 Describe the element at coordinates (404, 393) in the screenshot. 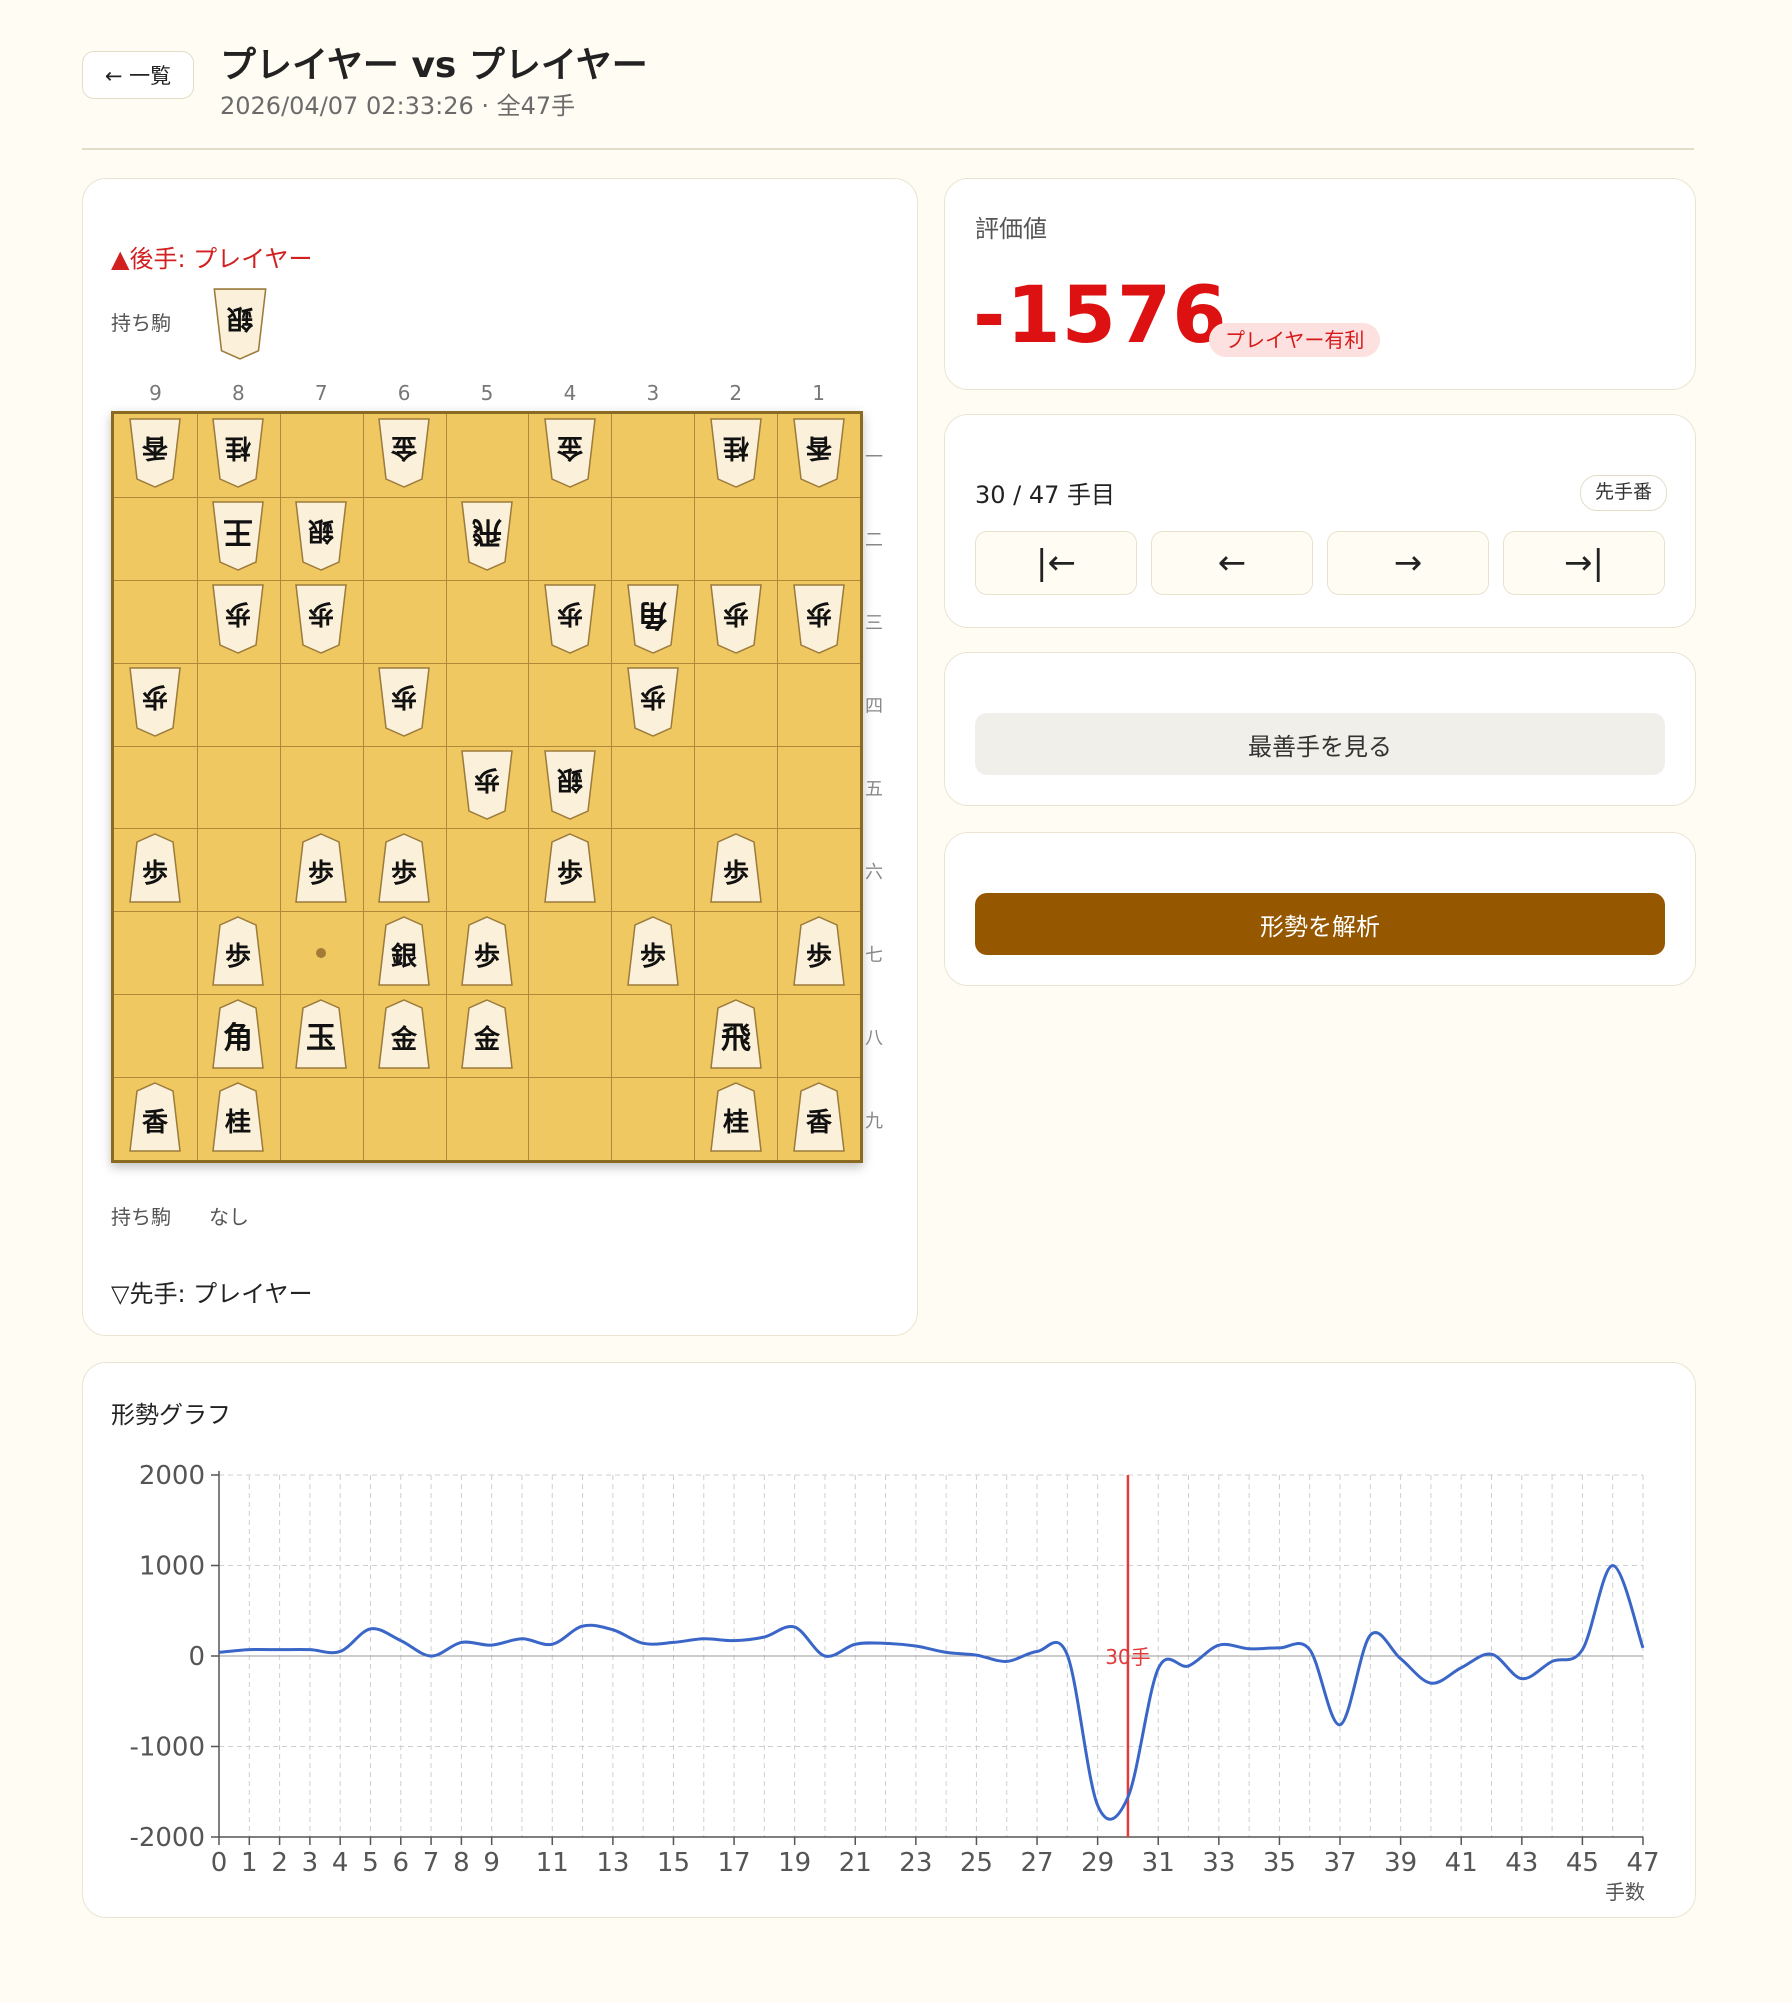

I see `file-label: 6` at that location.